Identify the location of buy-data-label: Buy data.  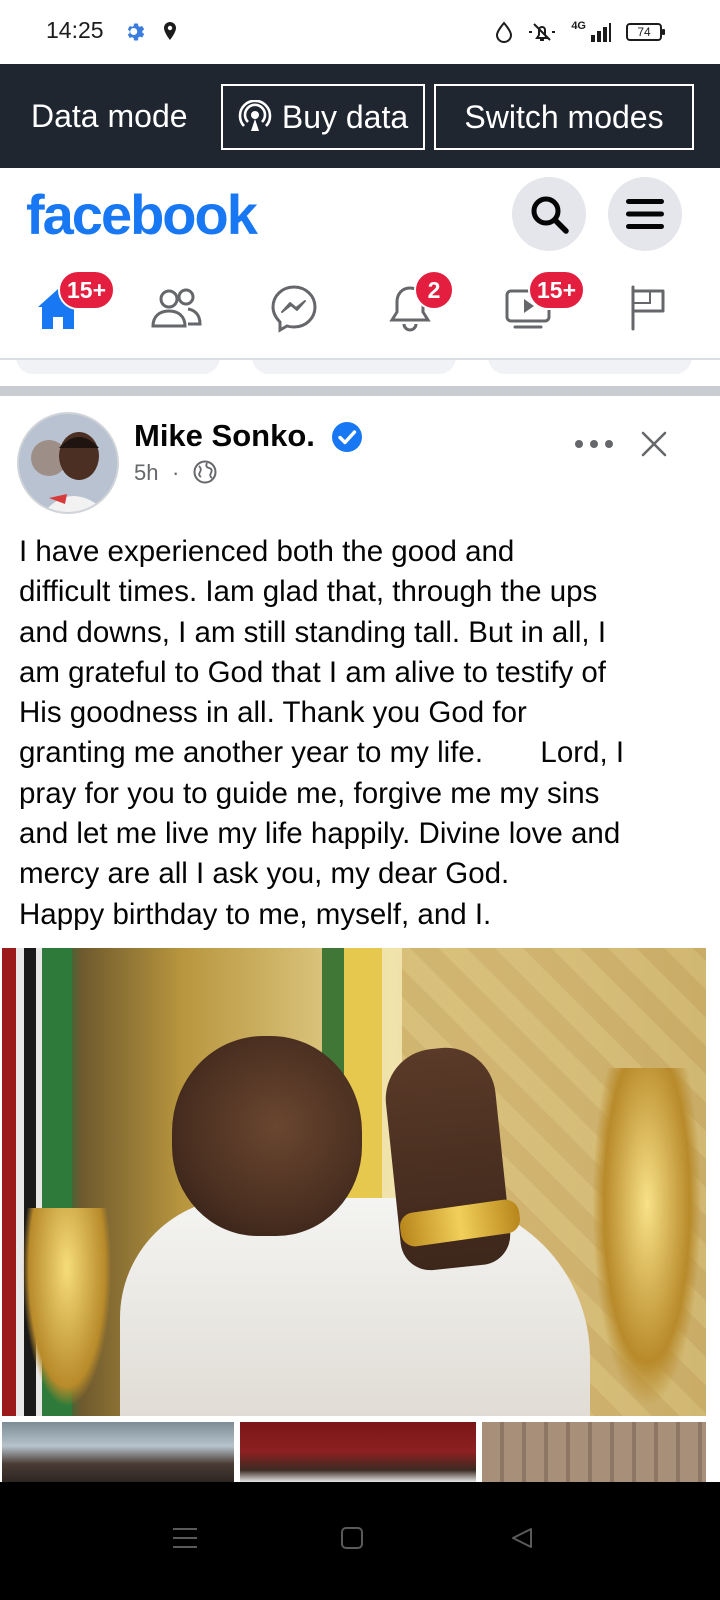
(345, 116).